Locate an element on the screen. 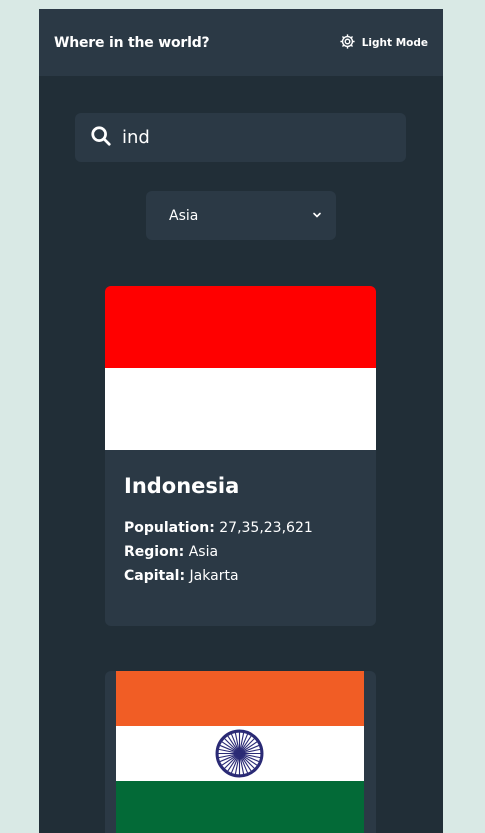 This screenshot has height=833, width=485. search-box is located at coordinates (240, 137).